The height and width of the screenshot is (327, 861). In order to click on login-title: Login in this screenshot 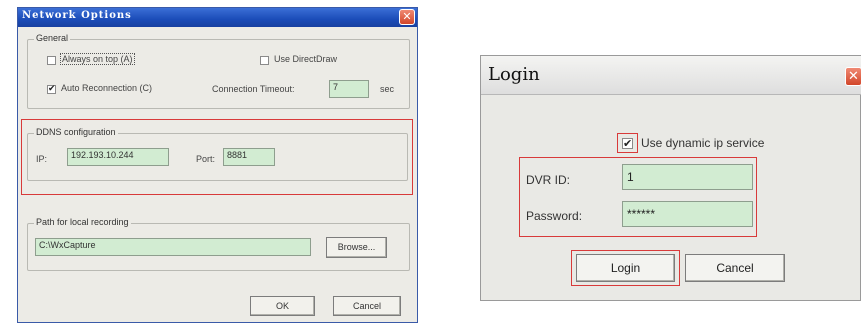, I will do `click(514, 74)`.